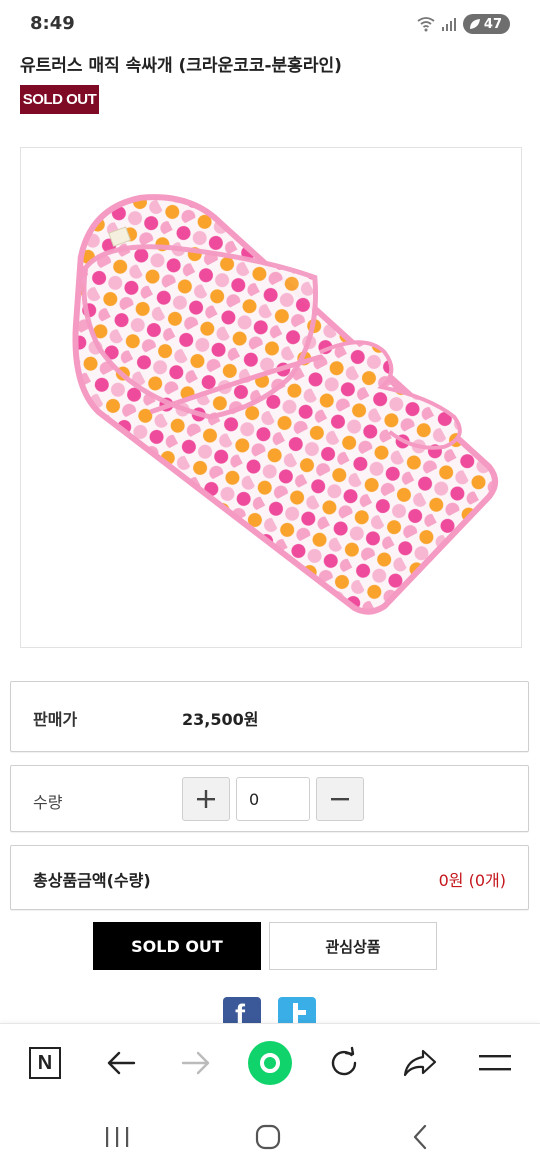 The width and height of the screenshot is (540, 1170). I want to click on soldout-badge: SOLD OUT, so click(59, 99).